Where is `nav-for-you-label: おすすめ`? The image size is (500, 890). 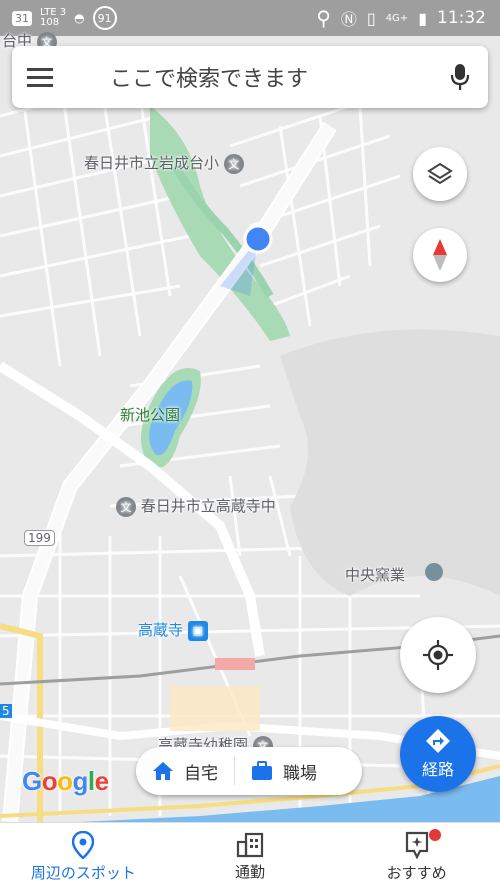 nav-for-you-label: おすすめ is located at coordinates (416, 872).